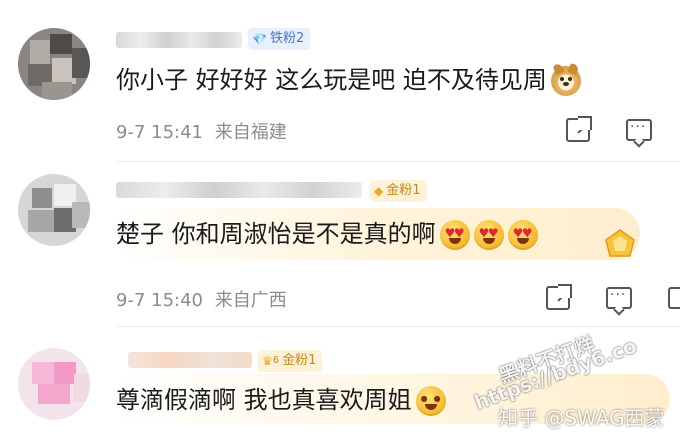 The width and height of the screenshot is (680, 437). I want to click on comment-text: 尊滴假滴啊 我也真喜欢周姐 ● ●, so click(281, 400).